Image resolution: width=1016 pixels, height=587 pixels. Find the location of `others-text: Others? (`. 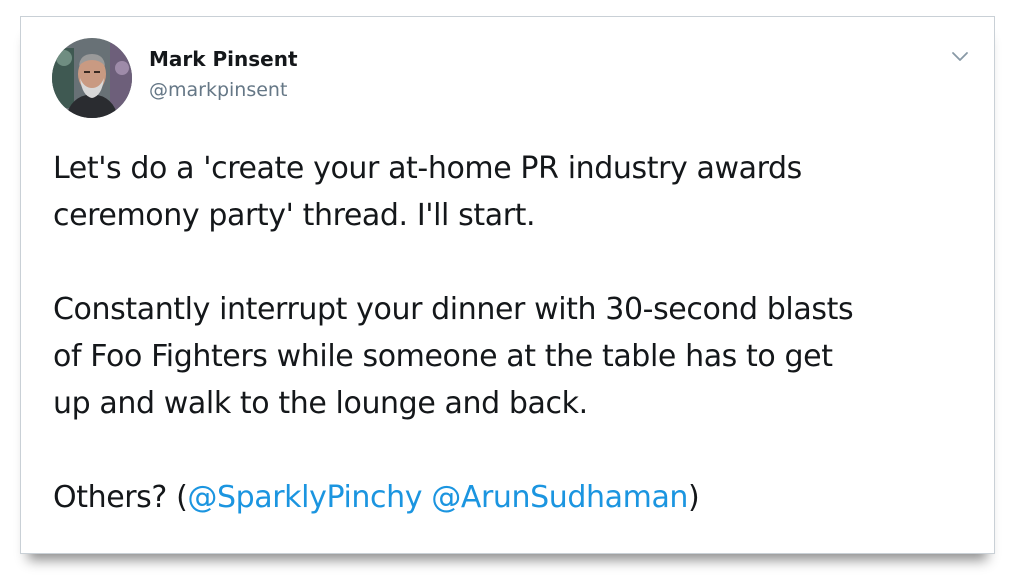

others-text: Others? ( is located at coordinates (120, 497).